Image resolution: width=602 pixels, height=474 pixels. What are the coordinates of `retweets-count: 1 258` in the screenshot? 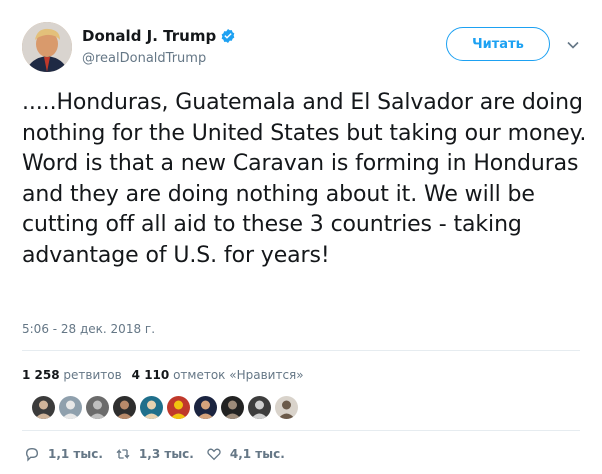 It's located at (41, 375).